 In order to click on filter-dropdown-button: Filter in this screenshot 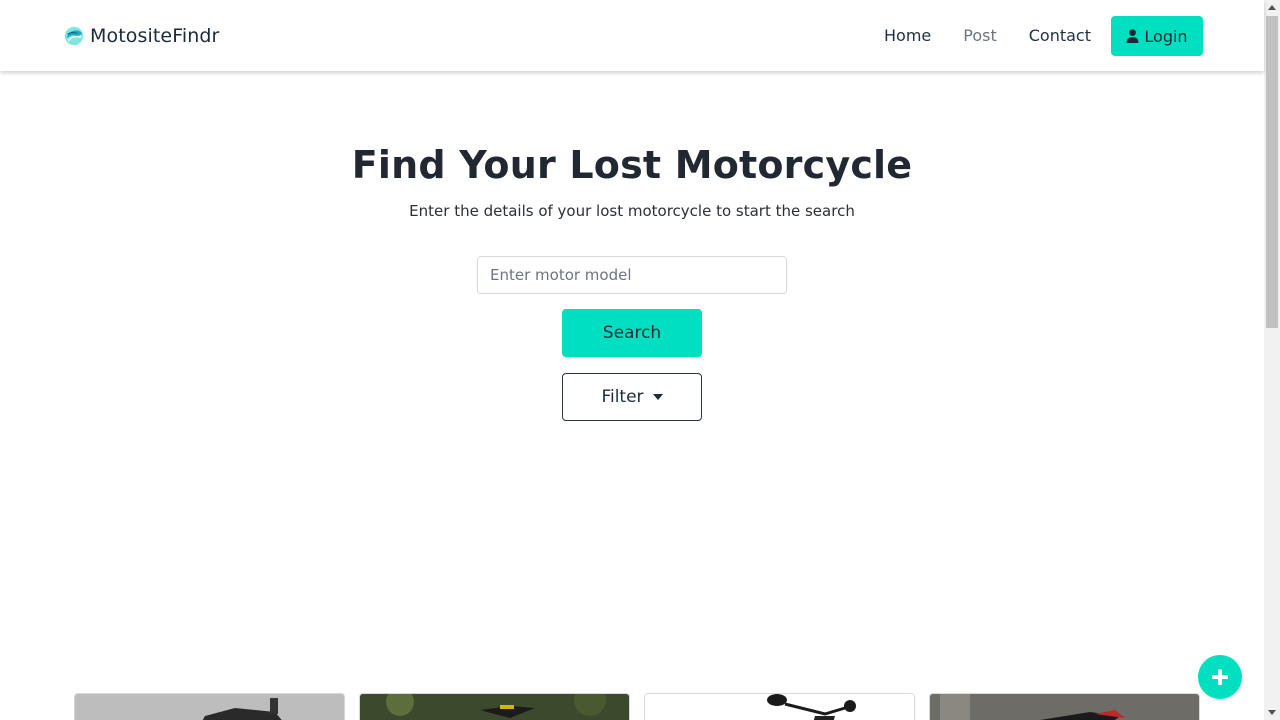, I will do `click(632, 397)`.